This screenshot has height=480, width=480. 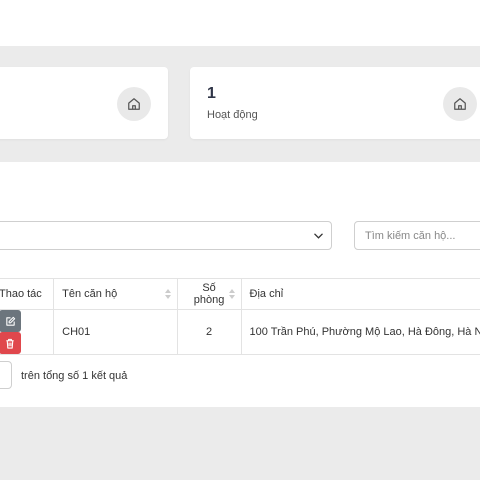 What do you see at coordinates (211, 93) in the screenshot?
I see `stat-value: 1` at bounding box center [211, 93].